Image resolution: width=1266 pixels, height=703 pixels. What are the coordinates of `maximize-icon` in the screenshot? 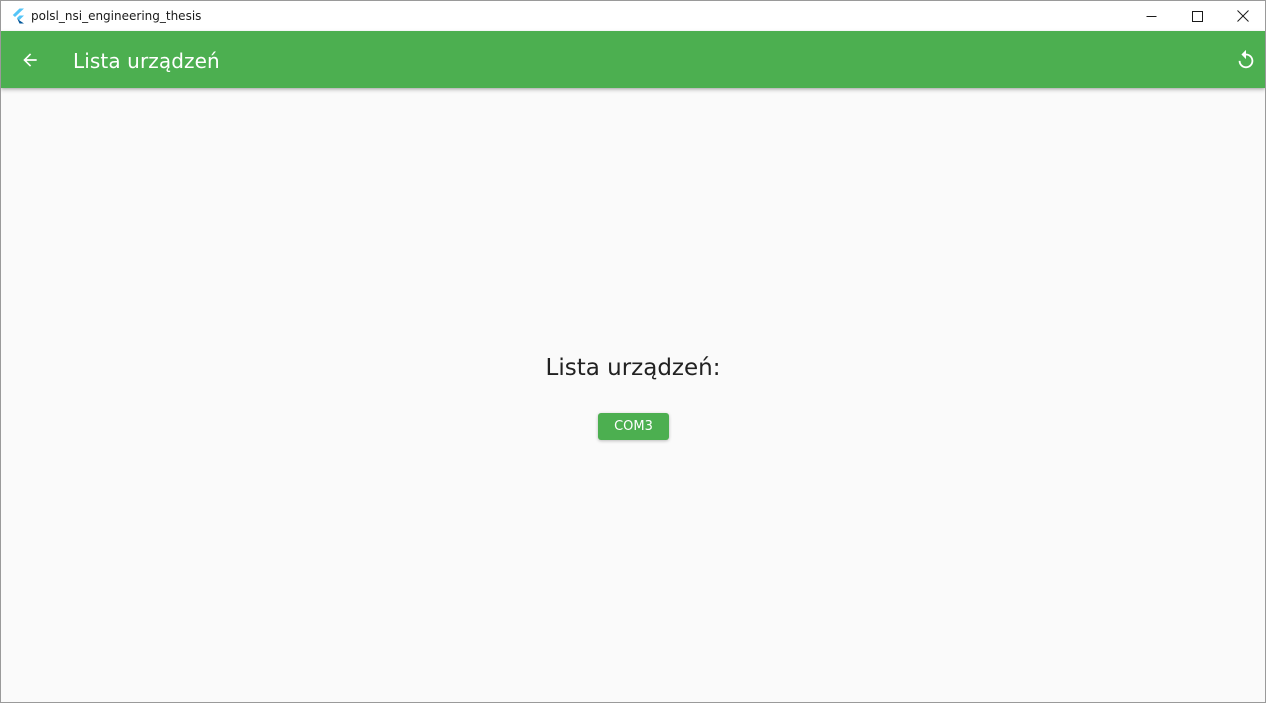 It's located at (1197, 16).